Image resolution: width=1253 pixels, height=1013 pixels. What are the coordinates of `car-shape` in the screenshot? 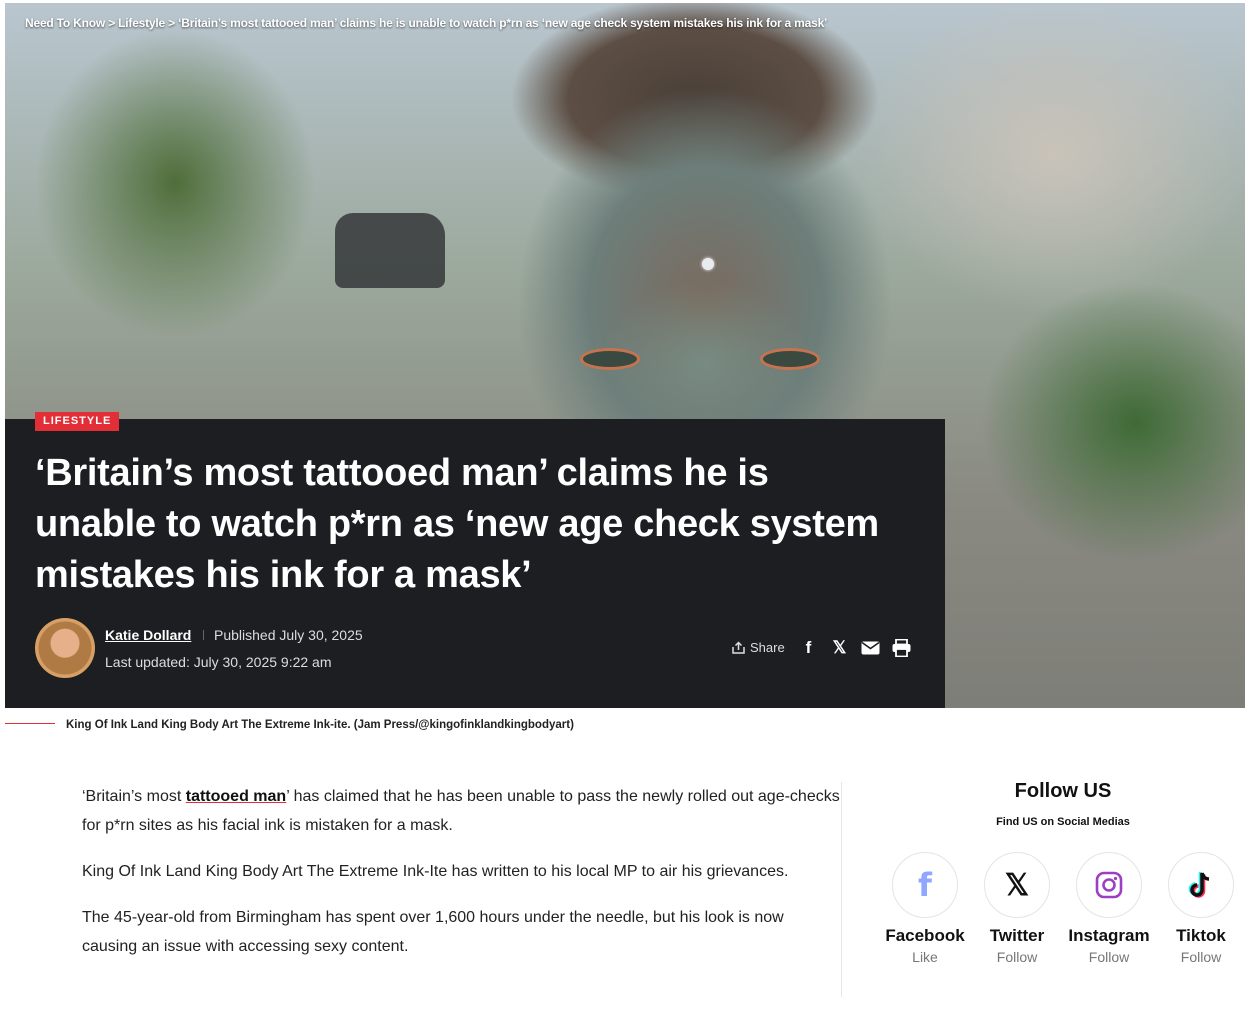 It's located at (390, 250).